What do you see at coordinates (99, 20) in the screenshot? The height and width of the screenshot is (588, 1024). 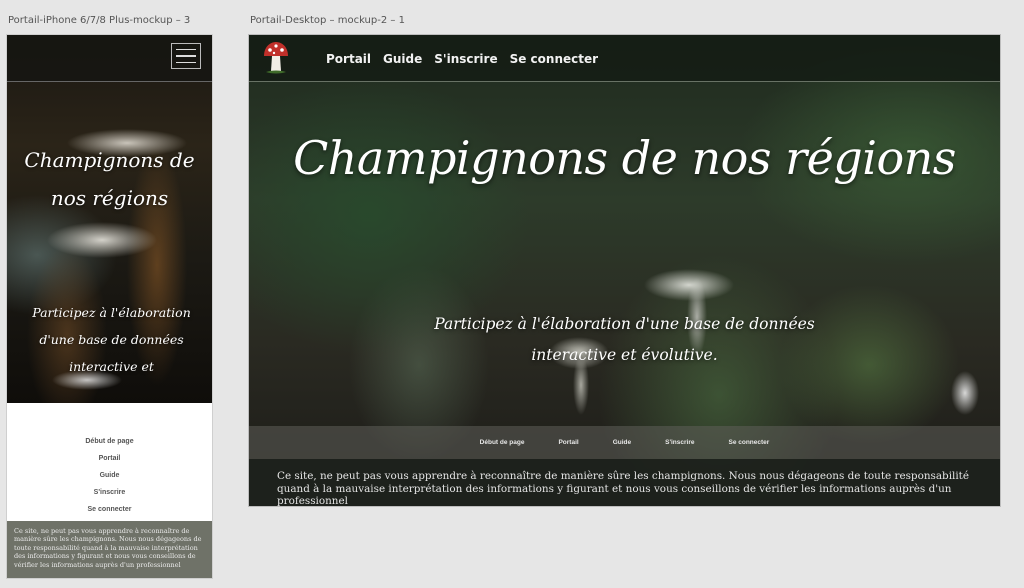 I see `mobile-artboard-label: Portail-iPhone 6/7/8 Plus-mockup – 3` at bounding box center [99, 20].